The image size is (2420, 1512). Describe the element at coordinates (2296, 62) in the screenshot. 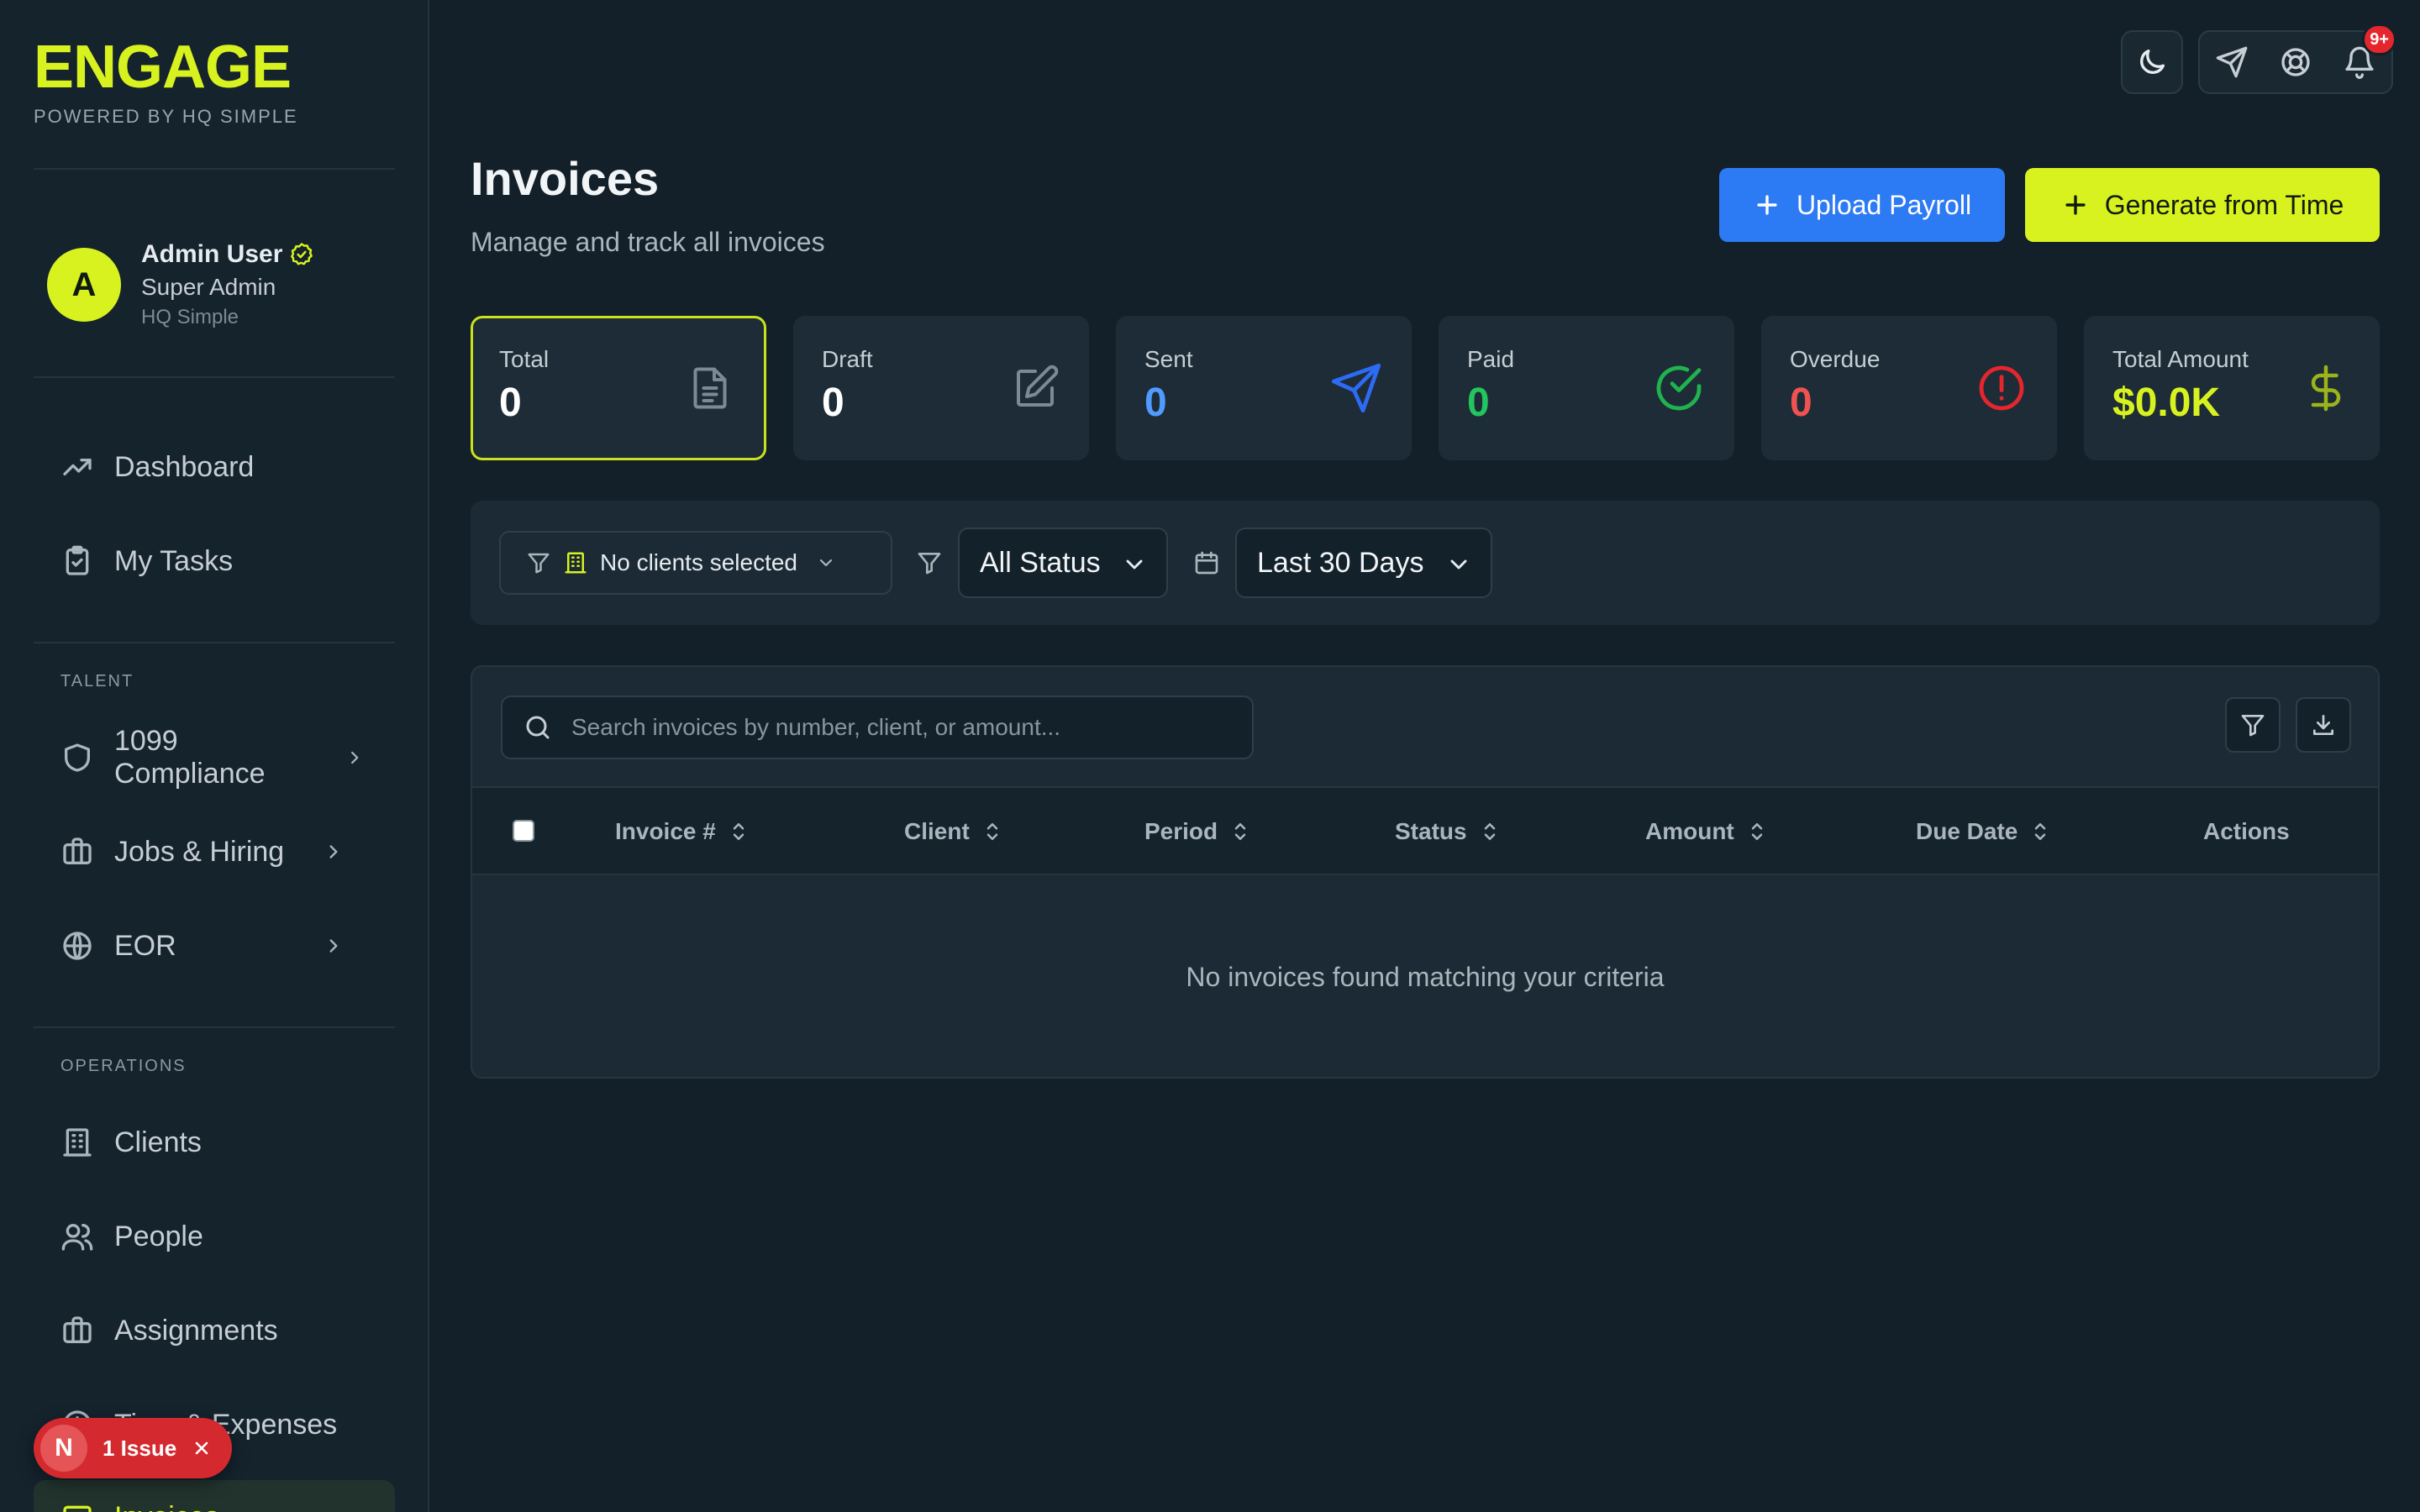

I see `help-button` at that location.